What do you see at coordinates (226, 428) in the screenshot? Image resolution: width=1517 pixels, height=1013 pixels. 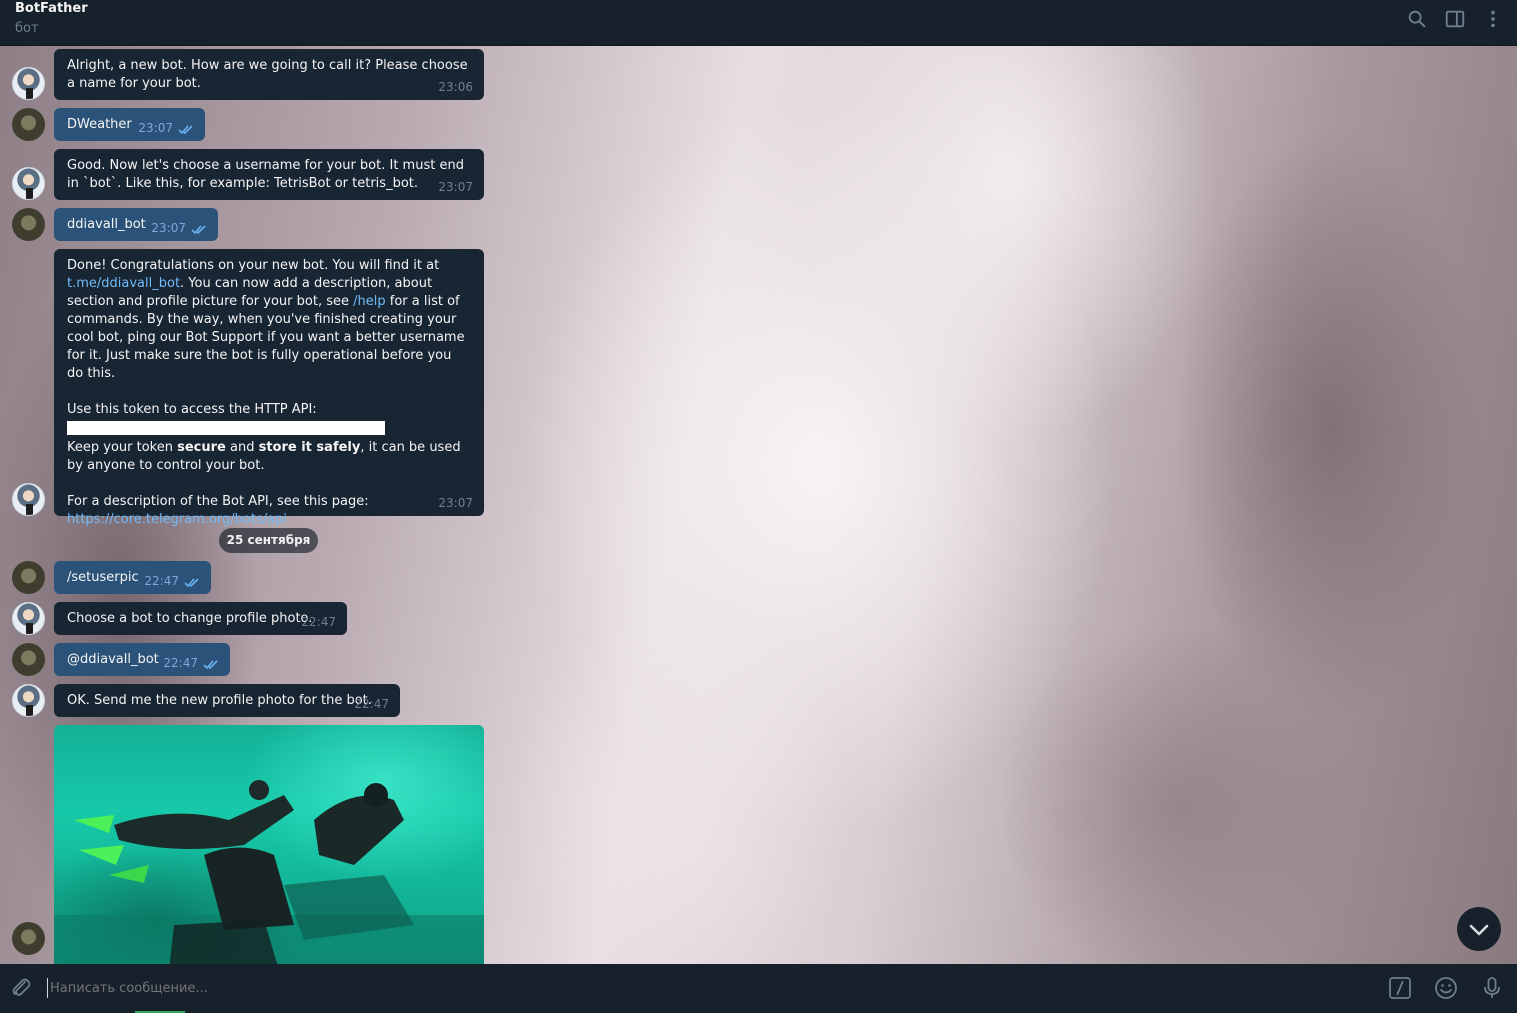 I see `redacted-token` at bounding box center [226, 428].